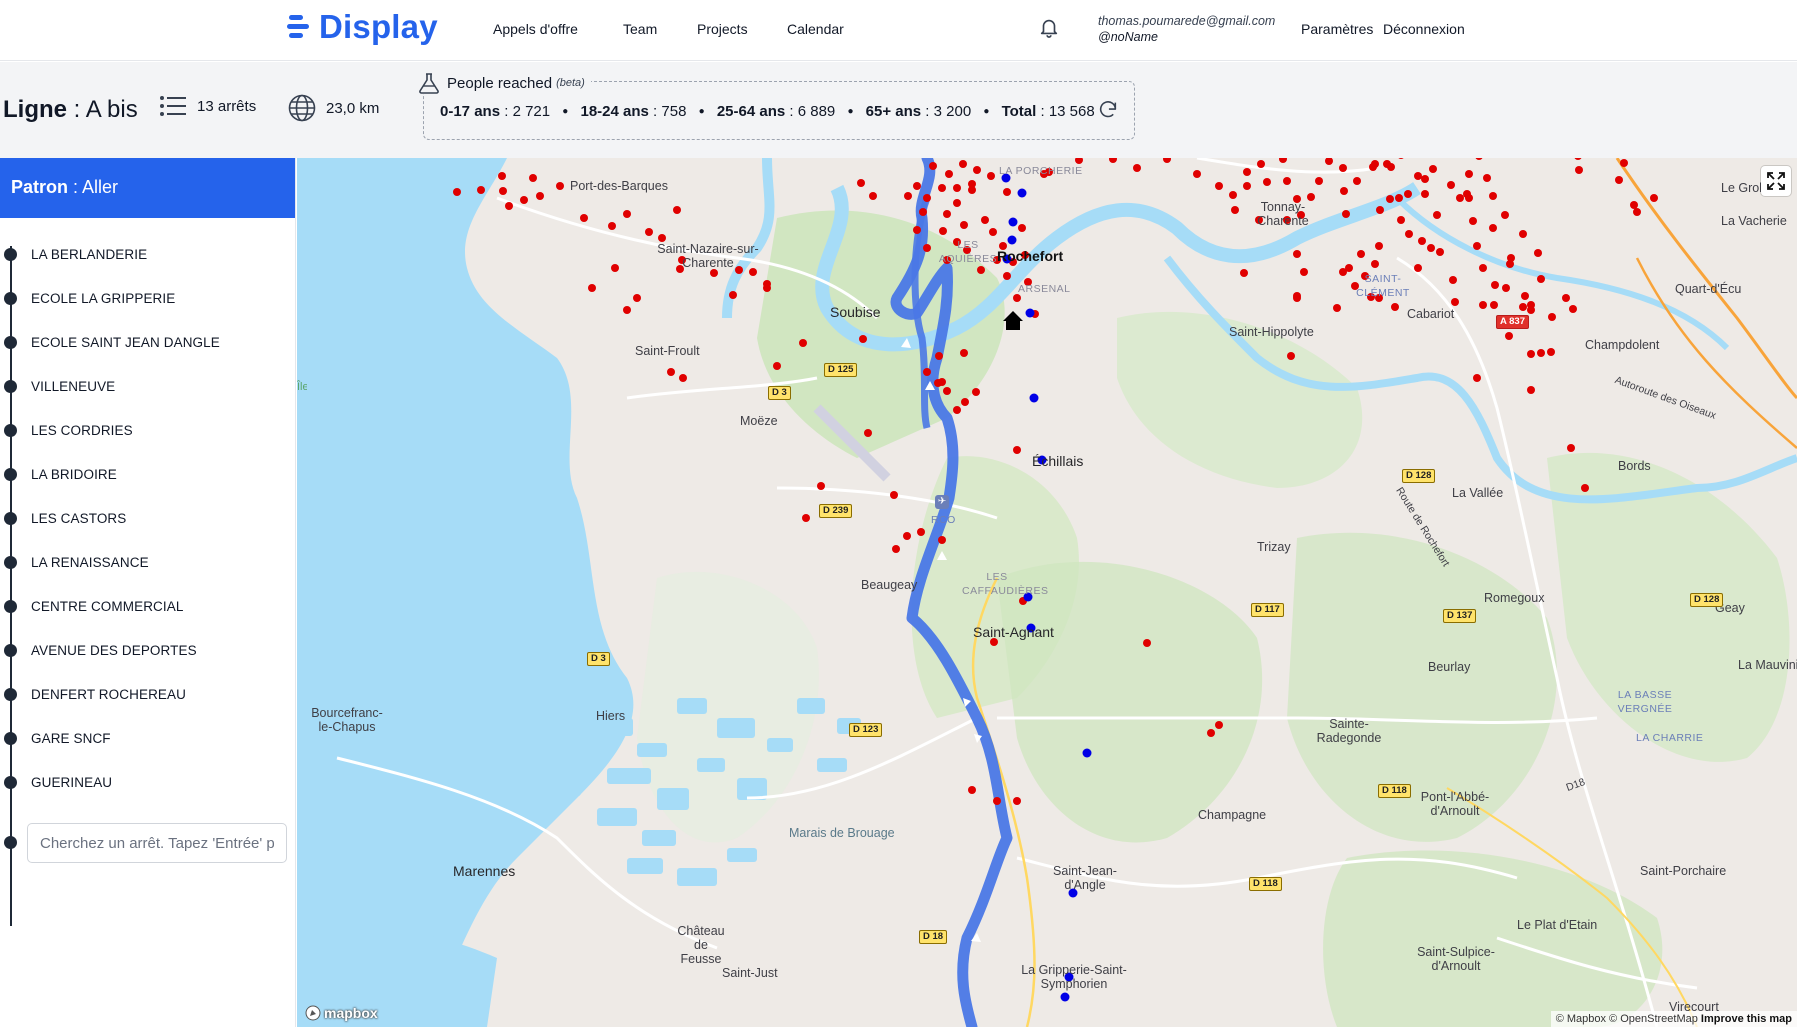 Image resolution: width=1797 pixels, height=1027 pixels. Describe the element at coordinates (1557, 925) in the screenshot. I see `place-le-plat-d-etain: Le Plat d'Etain` at that location.